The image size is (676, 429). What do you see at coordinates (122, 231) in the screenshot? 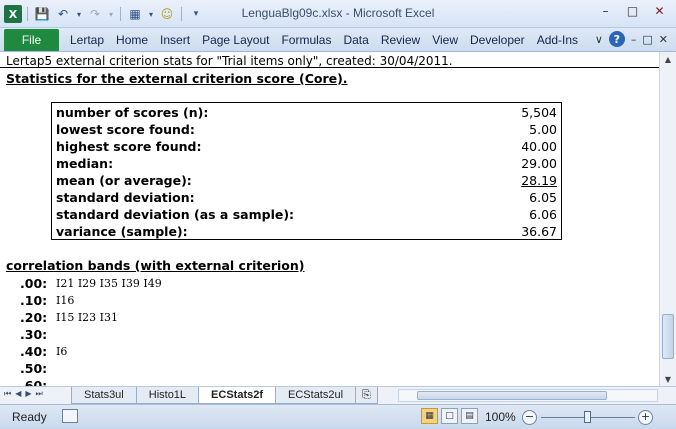
I see `stat-label: variance (sample):` at bounding box center [122, 231].